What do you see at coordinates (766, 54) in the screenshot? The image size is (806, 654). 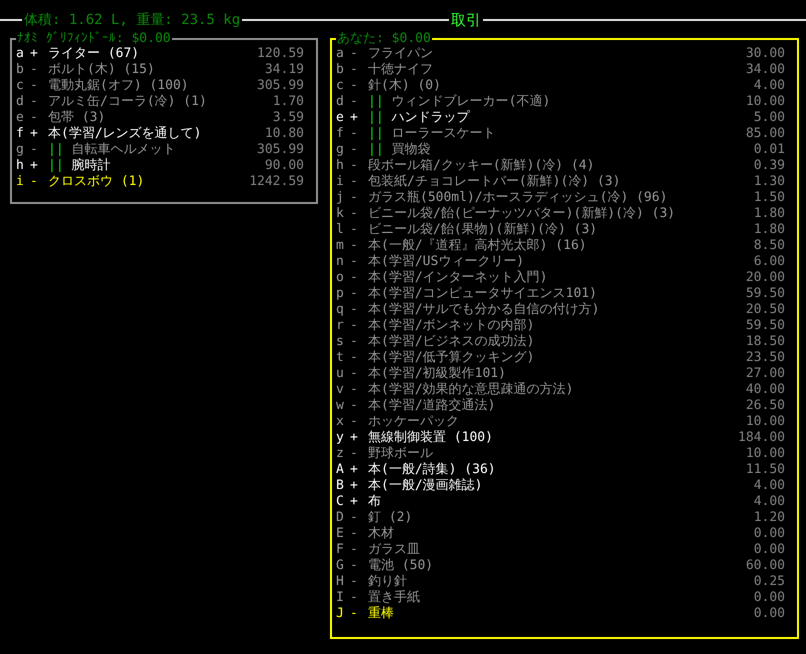 I see `item-price: 30.00` at bounding box center [766, 54].